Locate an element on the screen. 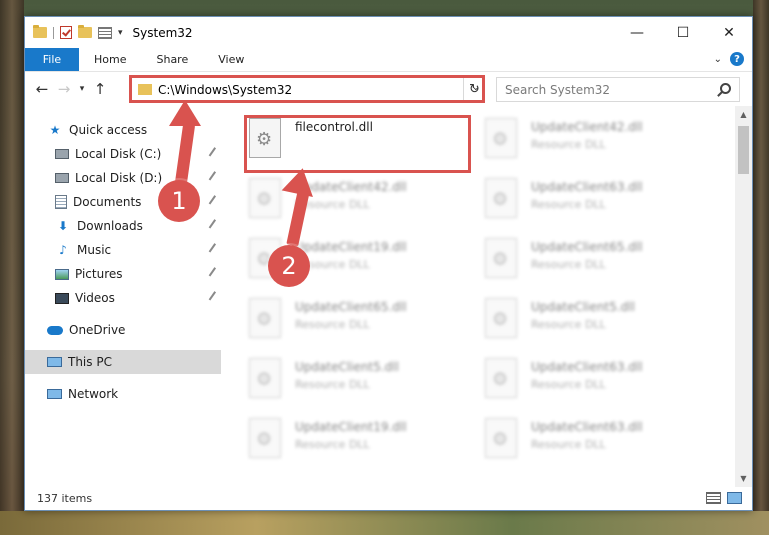  sidebar-item-network: Network is located at coordinates (123, 394).